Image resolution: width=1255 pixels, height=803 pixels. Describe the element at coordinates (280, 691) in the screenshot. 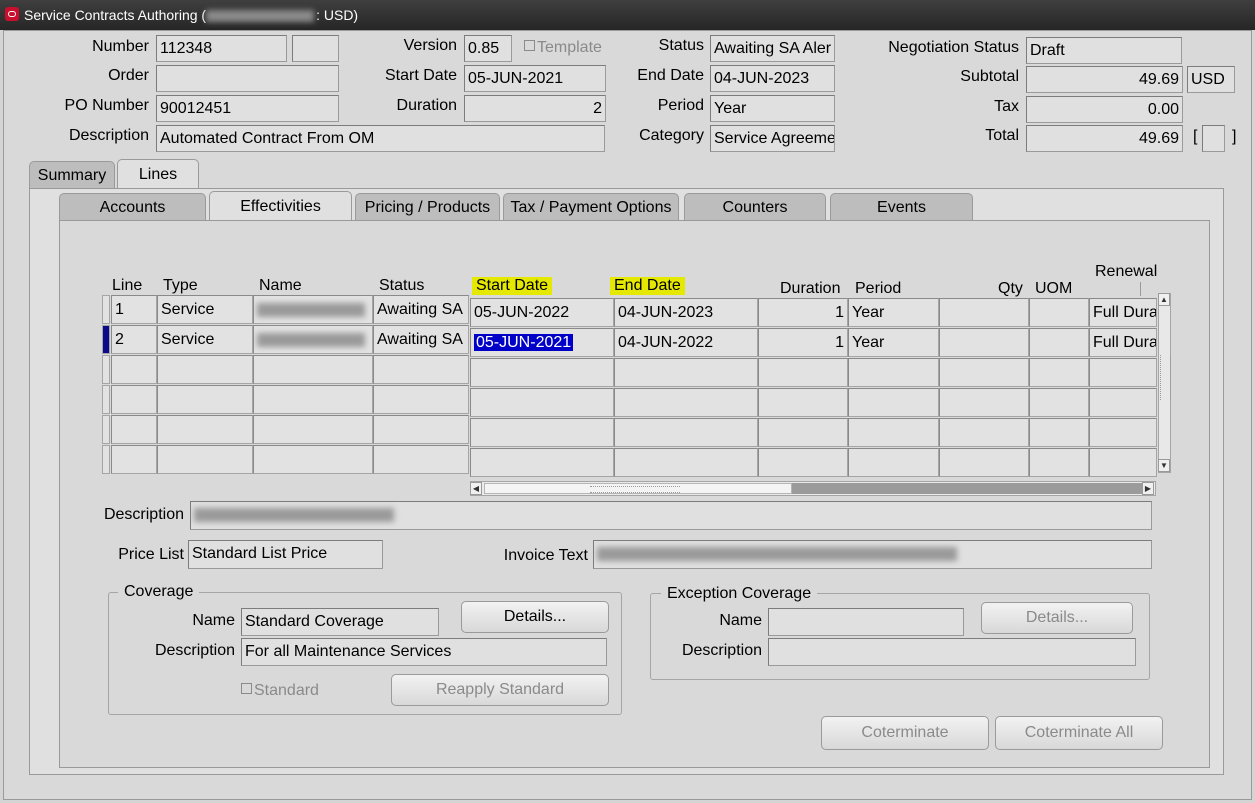

I see `standard-checkbox: Standard` at that location.